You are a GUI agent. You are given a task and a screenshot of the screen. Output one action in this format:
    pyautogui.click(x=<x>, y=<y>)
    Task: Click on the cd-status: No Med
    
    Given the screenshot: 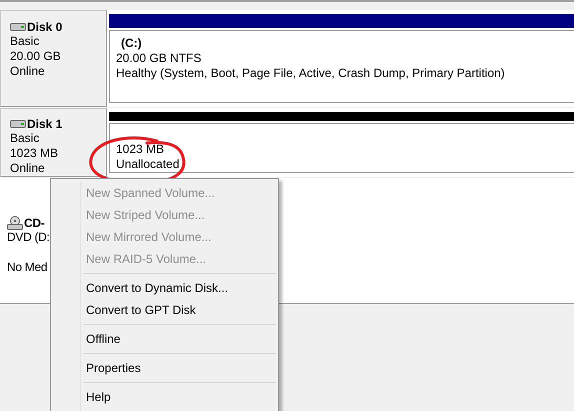 What is the action you would take?
    pyautogui.click(x=27, y=267)
    